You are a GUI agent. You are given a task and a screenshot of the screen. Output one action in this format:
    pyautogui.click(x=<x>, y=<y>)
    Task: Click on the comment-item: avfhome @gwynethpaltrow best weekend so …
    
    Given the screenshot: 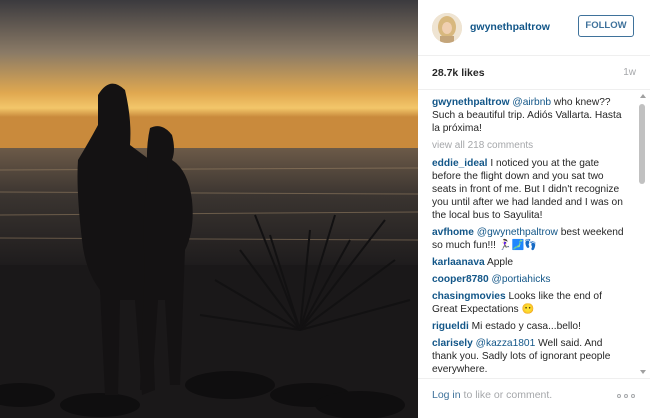 What is the action you would take?
    pyautogui.click(x=530, y=239)
    